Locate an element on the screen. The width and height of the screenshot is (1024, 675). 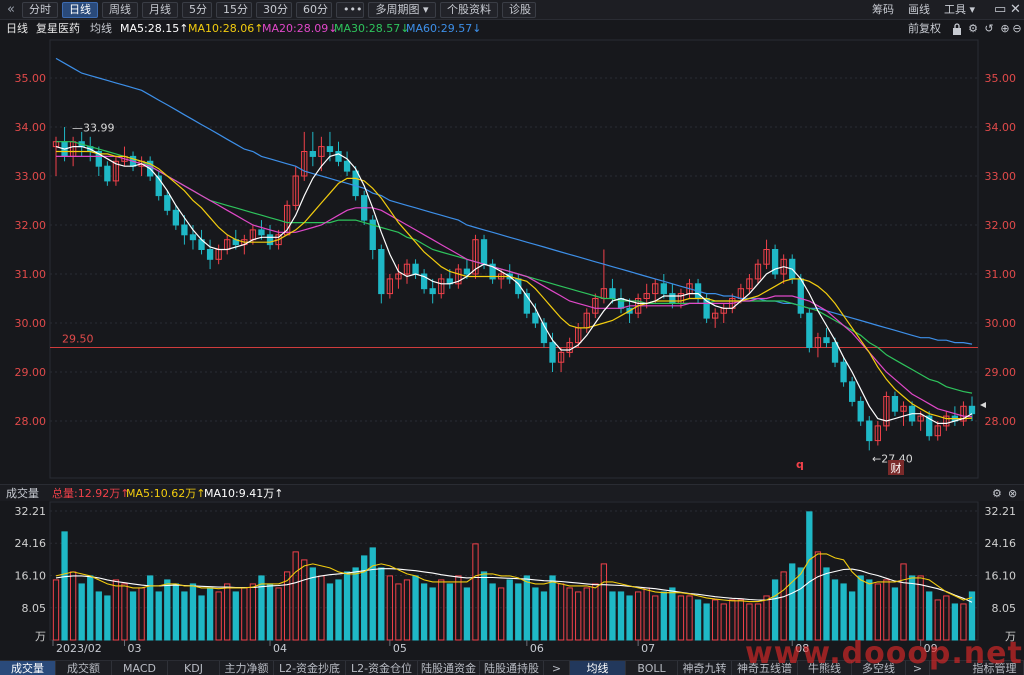
event-mark-q: q is located at coordinates (800, 464).